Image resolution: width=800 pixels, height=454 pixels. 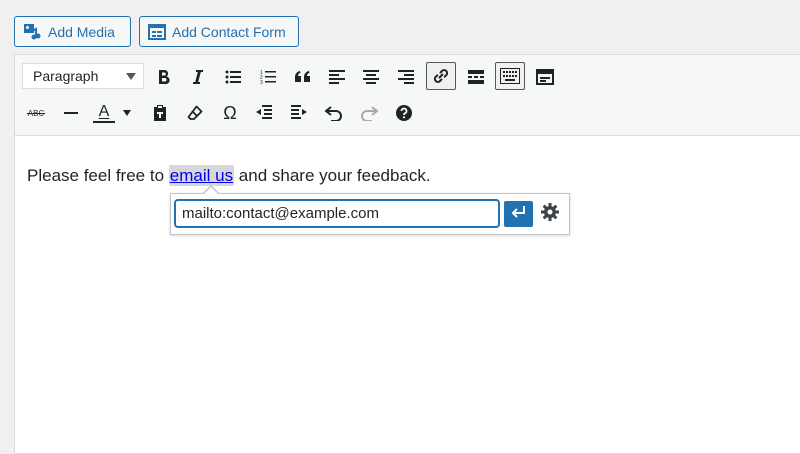 I want to click on distraction-free-icon, so click(x=545, y=77).